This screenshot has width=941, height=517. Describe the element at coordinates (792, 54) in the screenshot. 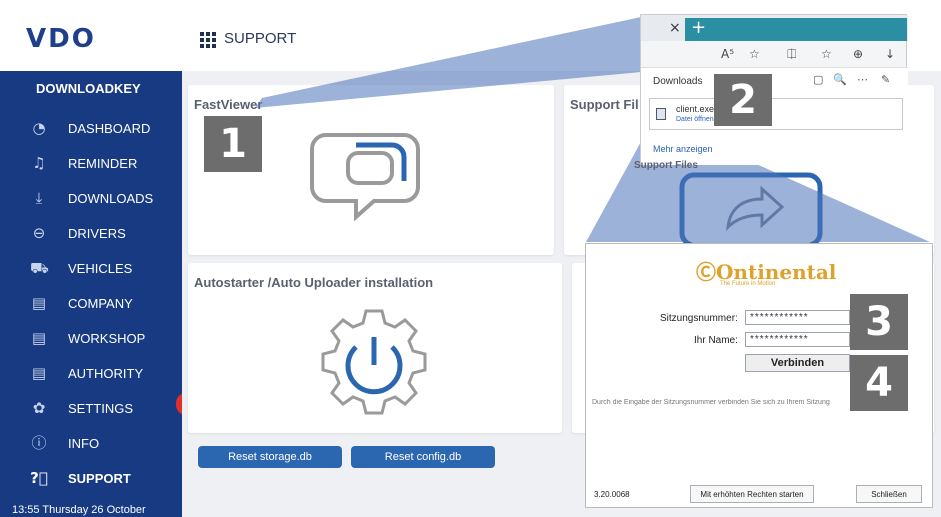

I see `split-screen-icon: ⎅` at that location.